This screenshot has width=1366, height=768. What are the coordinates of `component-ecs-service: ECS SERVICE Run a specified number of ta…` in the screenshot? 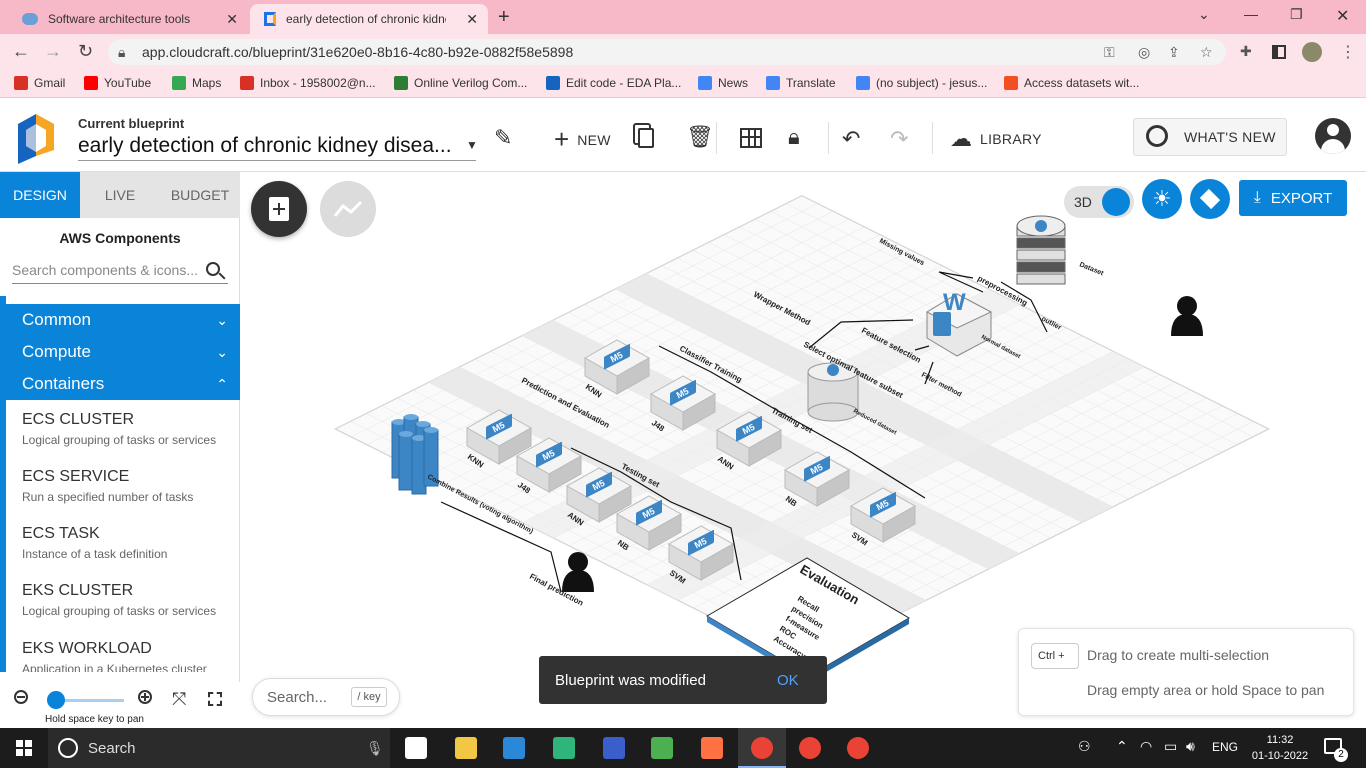 It's located at (130, 486).